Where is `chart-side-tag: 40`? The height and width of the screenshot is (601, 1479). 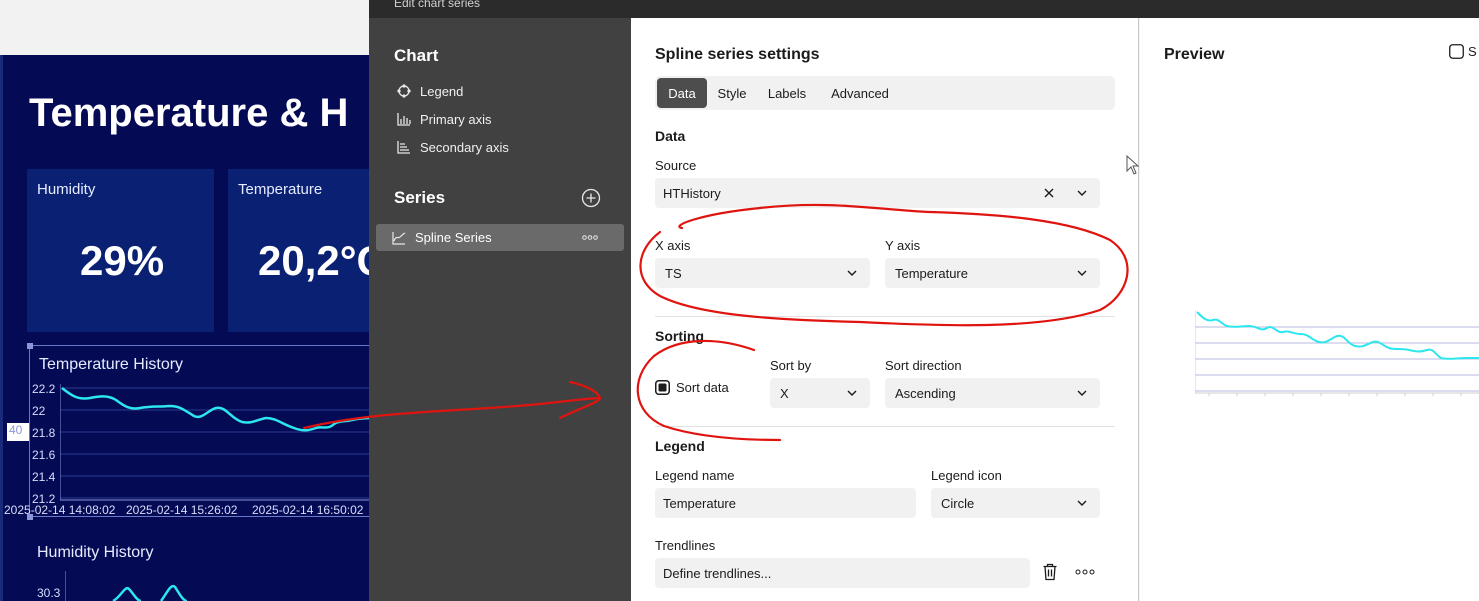
chart-side-tag: 40 is located at coordinates (18, 432).